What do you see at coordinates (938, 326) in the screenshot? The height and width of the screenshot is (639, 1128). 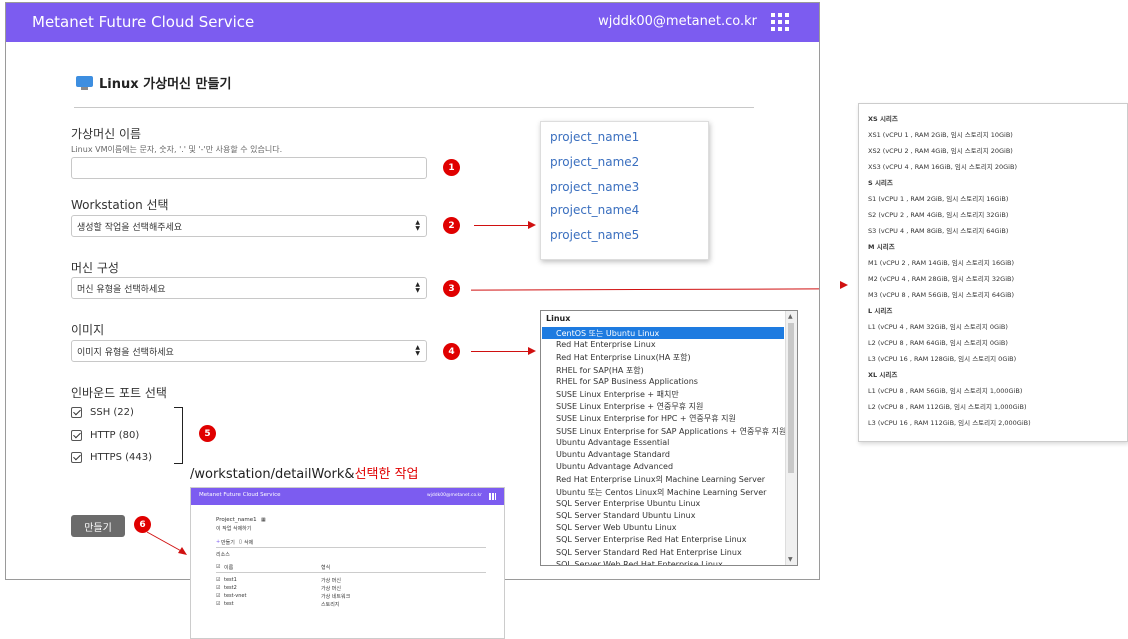 I see `series-option: L1 (vCPU 4 , RAM 32GiB, 임시 스토리지 0GiB)` at bounding box center [938, 326].